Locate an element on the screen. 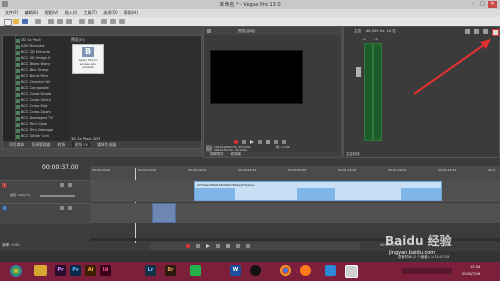 The height and width of the screenshot is (281, 500). vegas-app-icon is located at coordinates (351, 271).